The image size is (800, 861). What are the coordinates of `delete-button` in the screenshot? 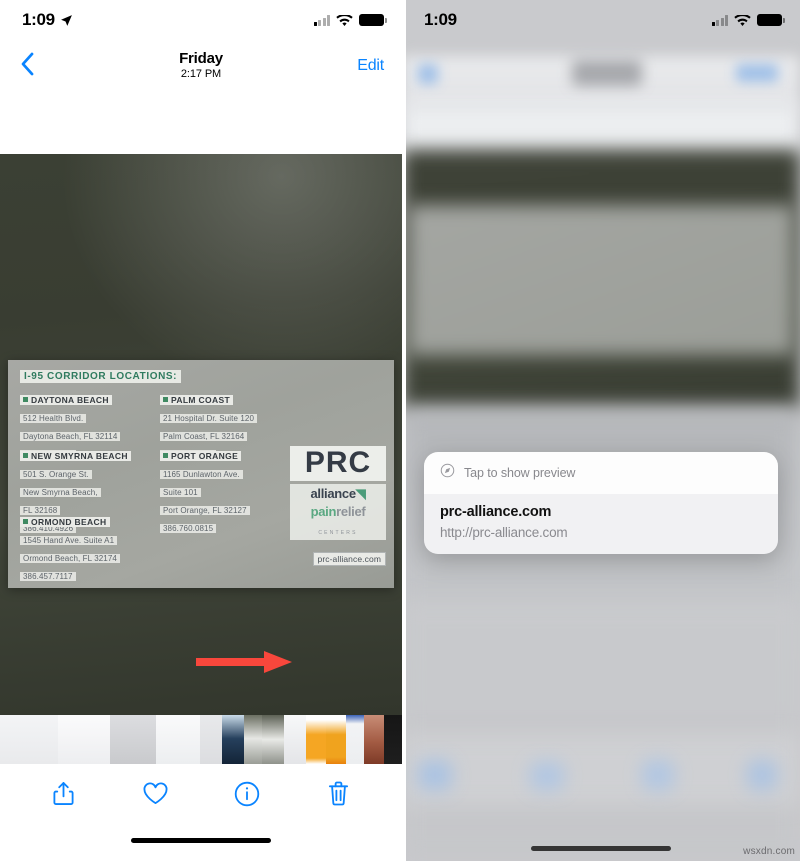 It's located at (338, 796).